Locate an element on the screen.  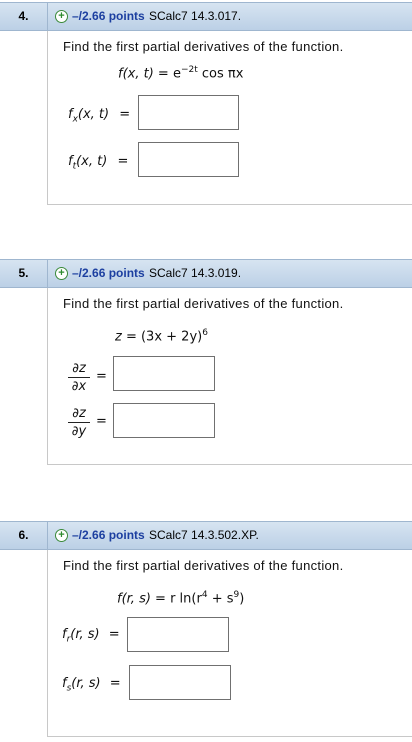
function-expression: f(x, t) = e−2t cos πx is located at coordinates (180, 73).